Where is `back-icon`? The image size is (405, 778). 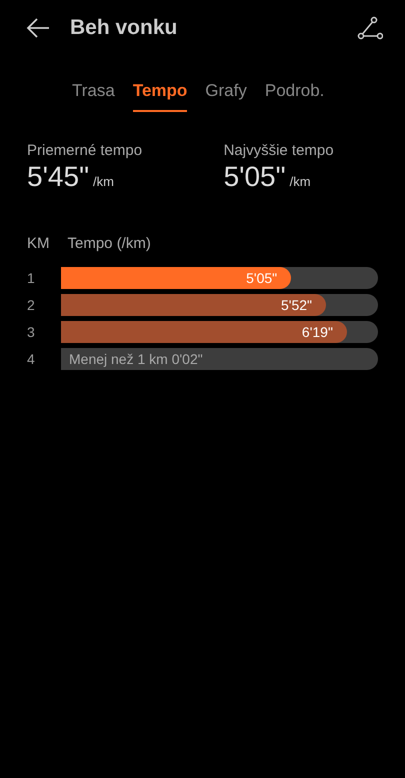 back-icon is located at coordinates (38, 28).